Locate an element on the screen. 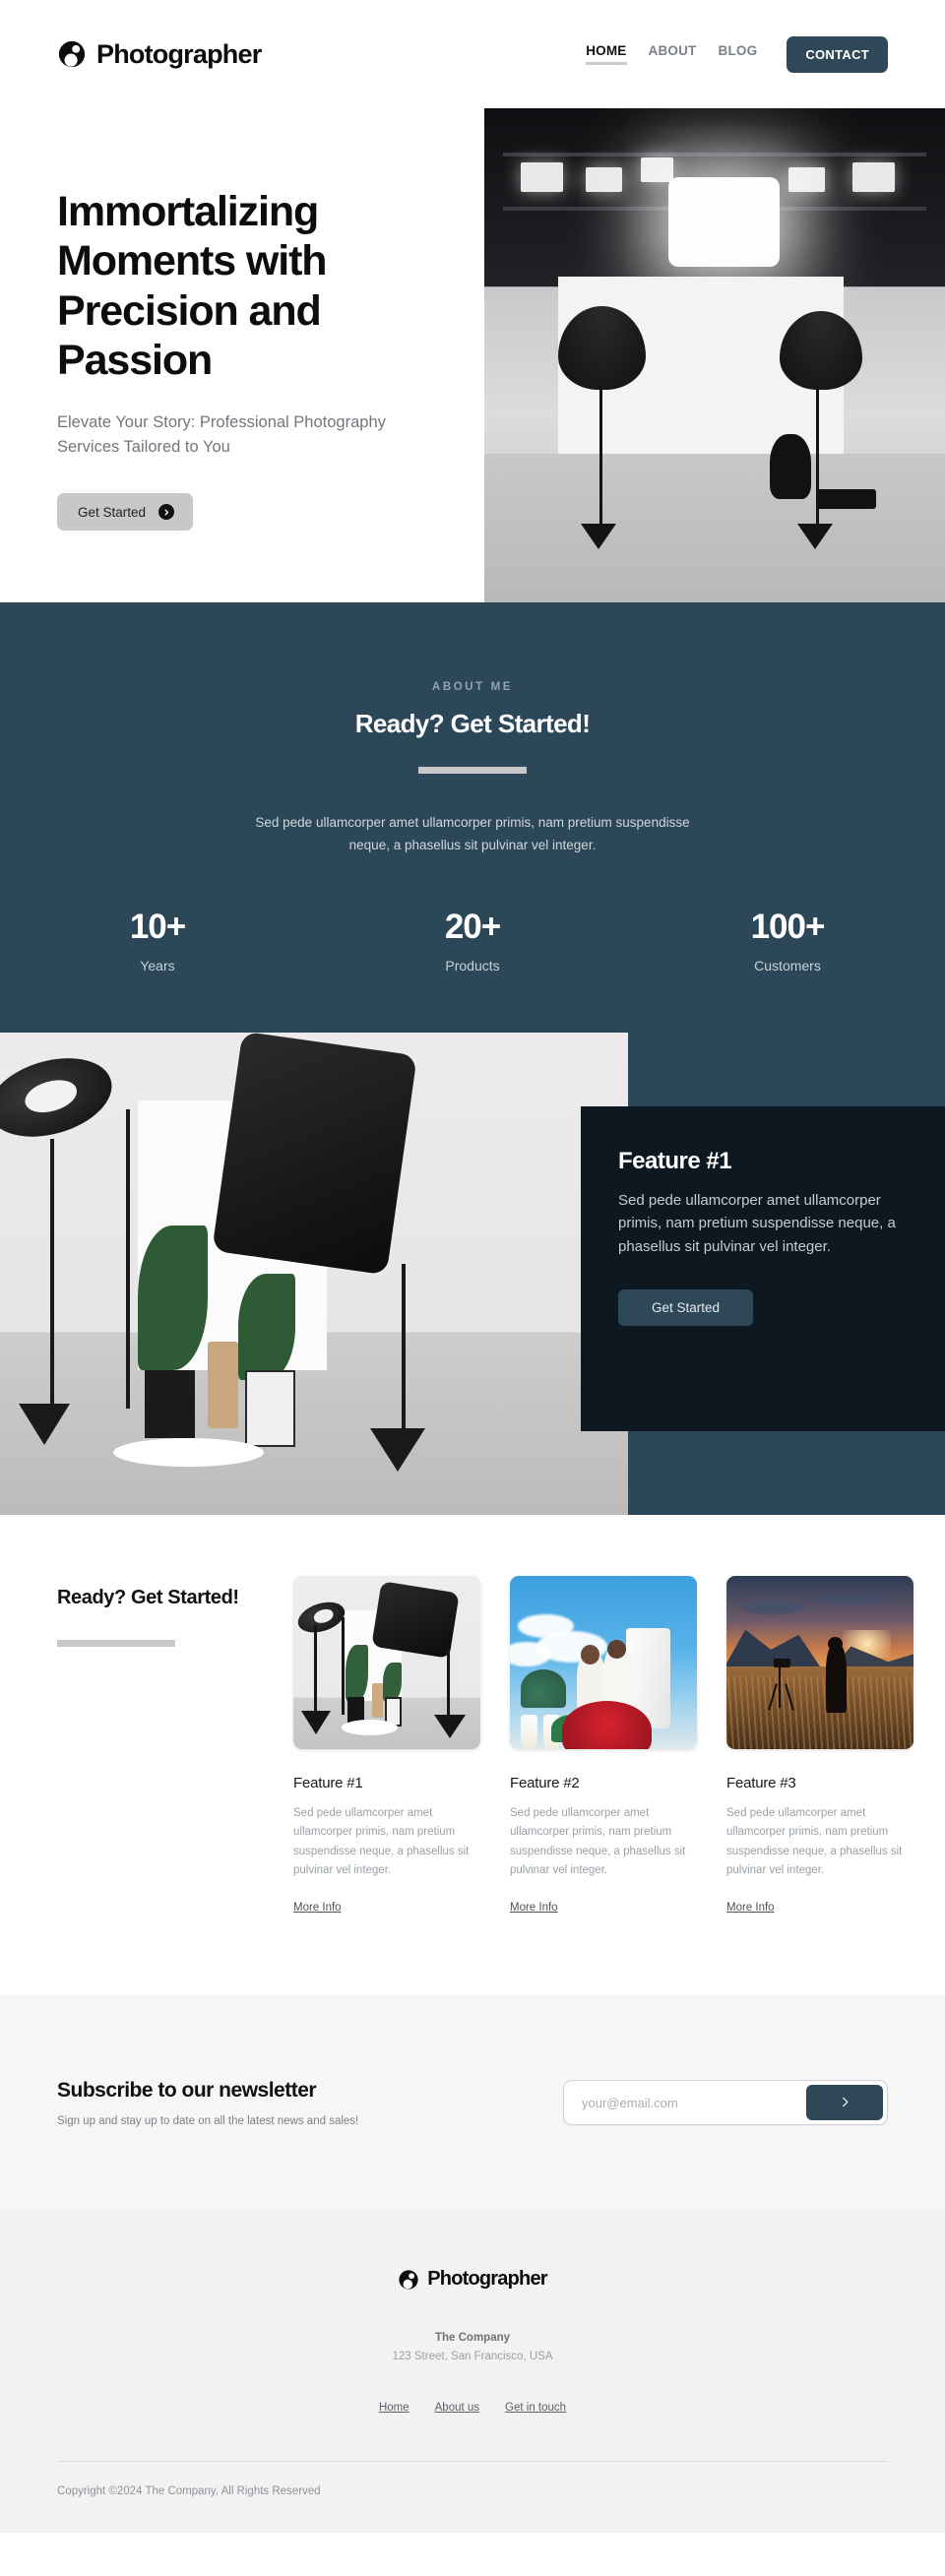 The image size is (945, 2576). nav-link-blog: BLOG is located at coordinates (738, 54).